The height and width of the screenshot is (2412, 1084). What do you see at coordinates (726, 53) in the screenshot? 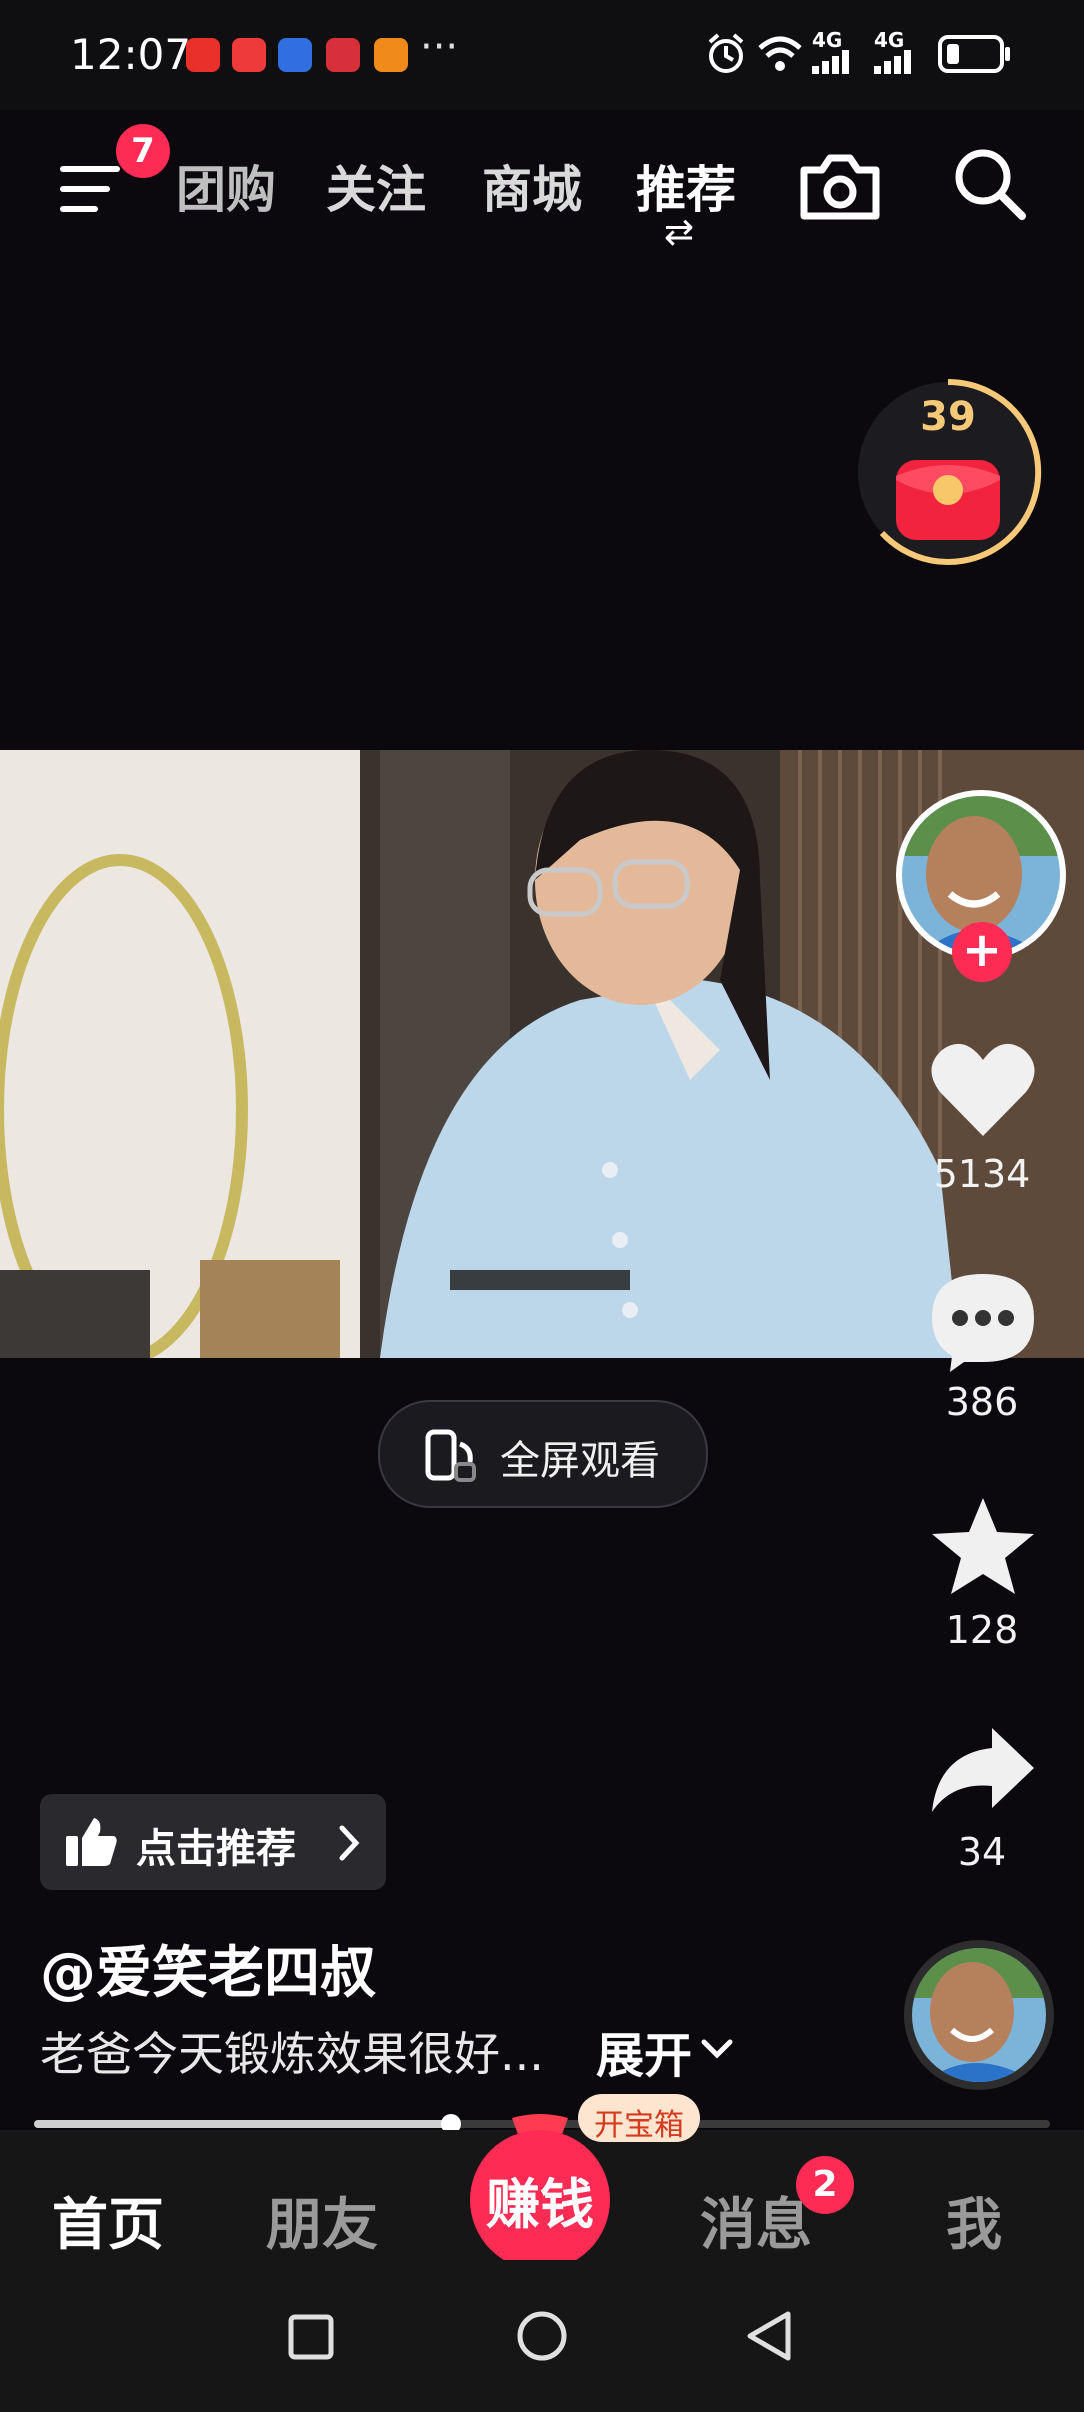
I see `alarm-icon` at bounding box center [726, 53].